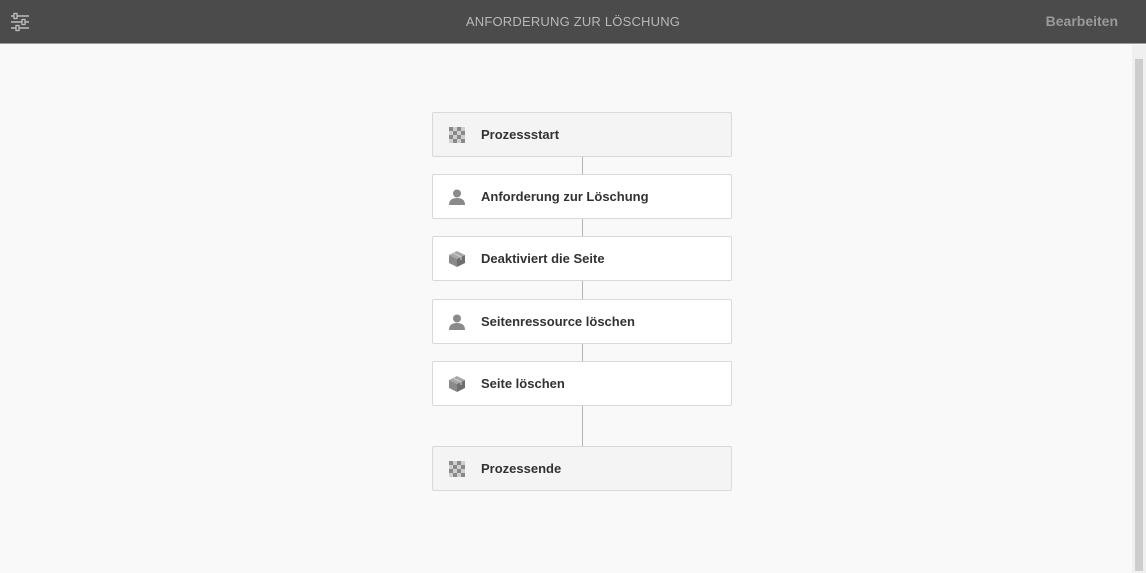 Image resolution: width=1146 pixels, height=573 pixels. I want to click on step-label: Seitenressource löschen, so click(558, 321).